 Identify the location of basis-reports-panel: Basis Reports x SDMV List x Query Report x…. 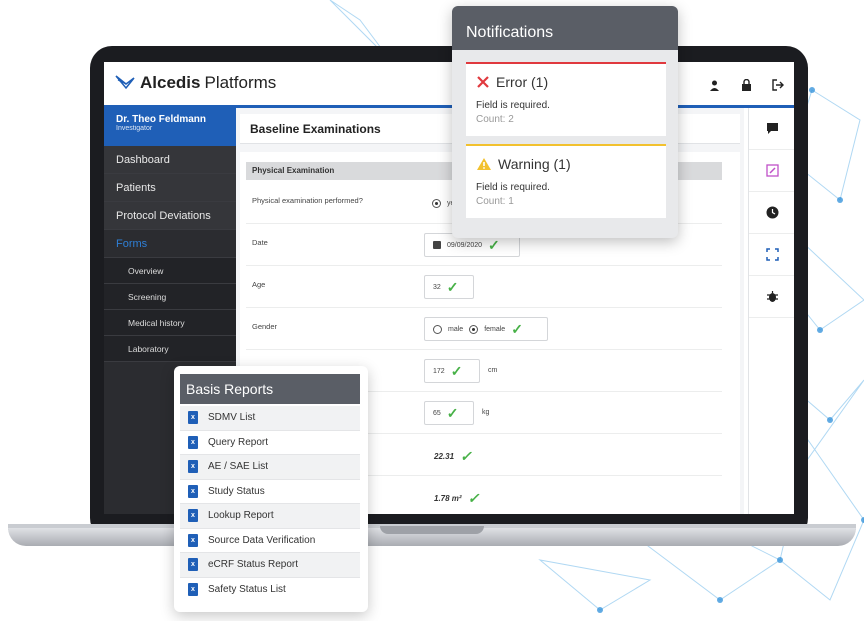
(271, 489).